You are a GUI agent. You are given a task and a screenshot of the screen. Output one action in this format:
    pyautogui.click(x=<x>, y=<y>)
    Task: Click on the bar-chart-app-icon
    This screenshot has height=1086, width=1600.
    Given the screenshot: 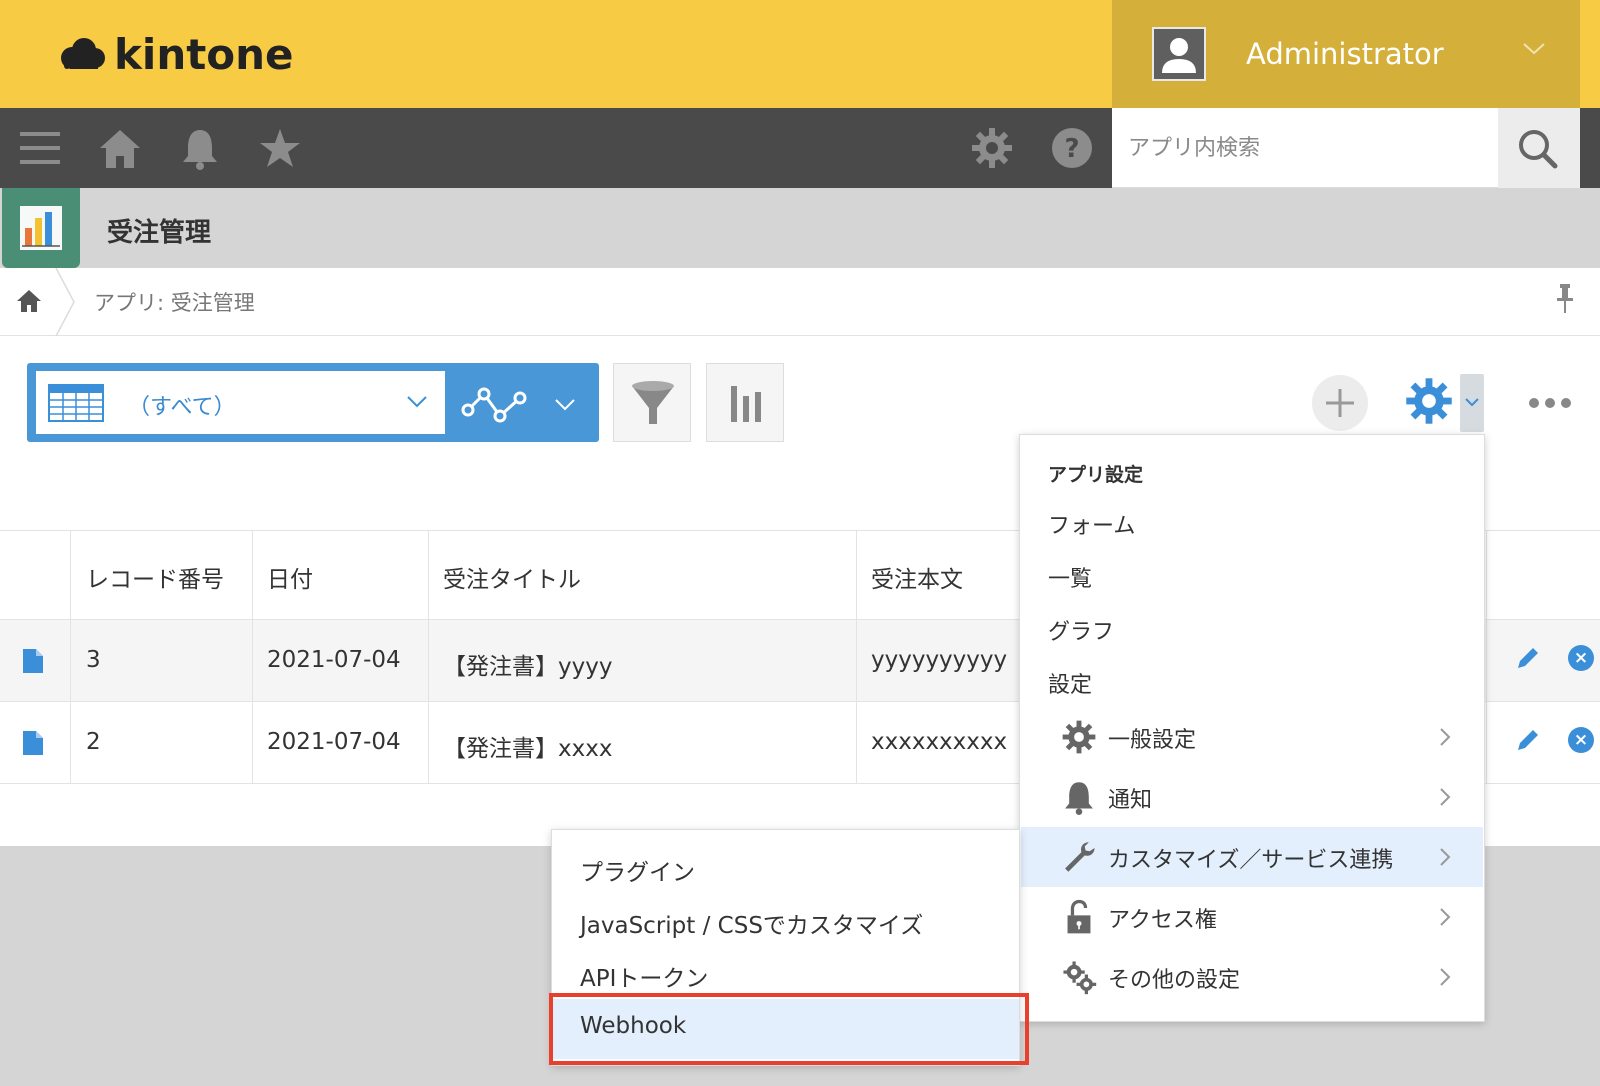 What is the action you would take?
    pyautogui.click(x=41, y=228)
    